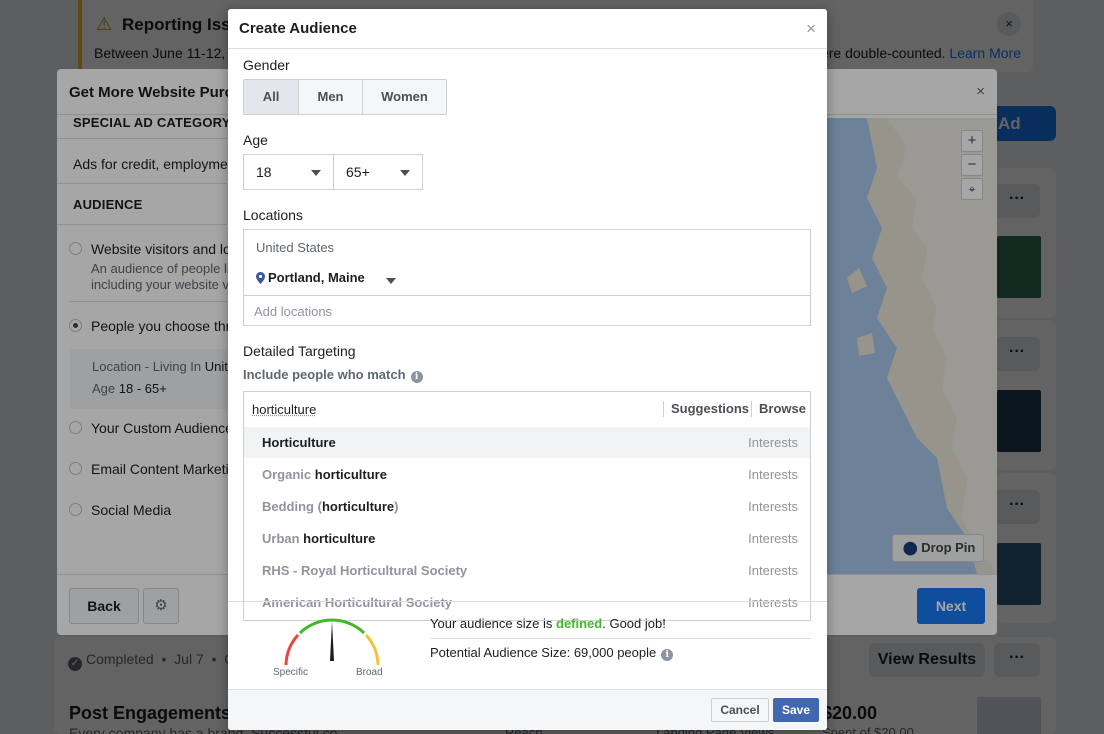 The width and height of the screenshot is (1104, 734). I want to click on age-min-select: 18, so click(288, 172).